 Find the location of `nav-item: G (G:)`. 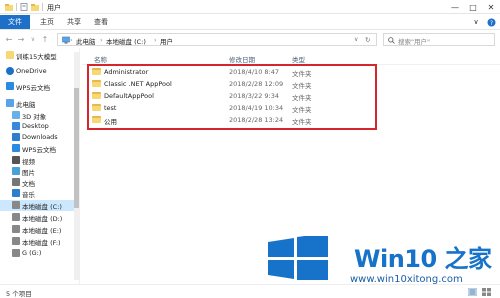

nav-item: G (G:) is located at coordinates (39, 253).